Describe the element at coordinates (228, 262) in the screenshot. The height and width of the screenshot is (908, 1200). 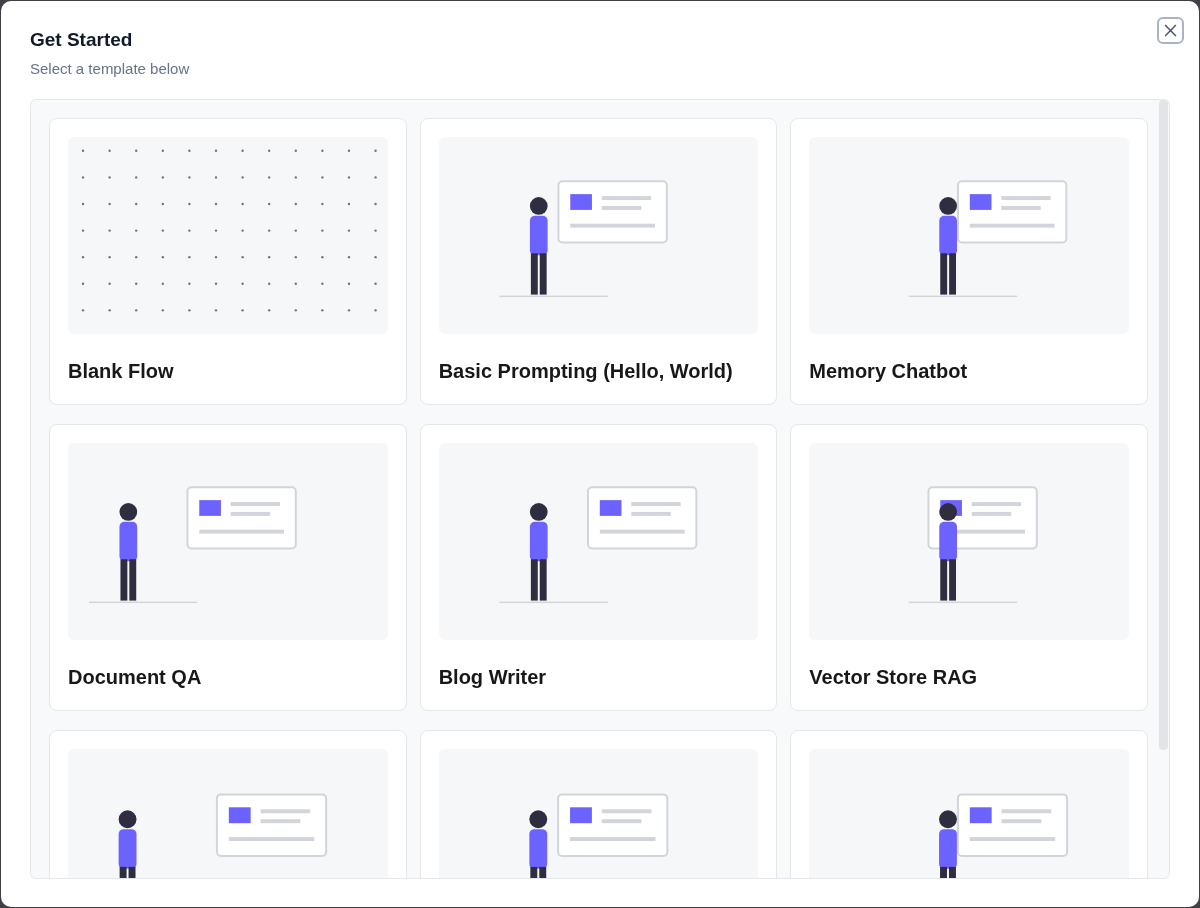
I see `template-card: Blank Flow` at that location.